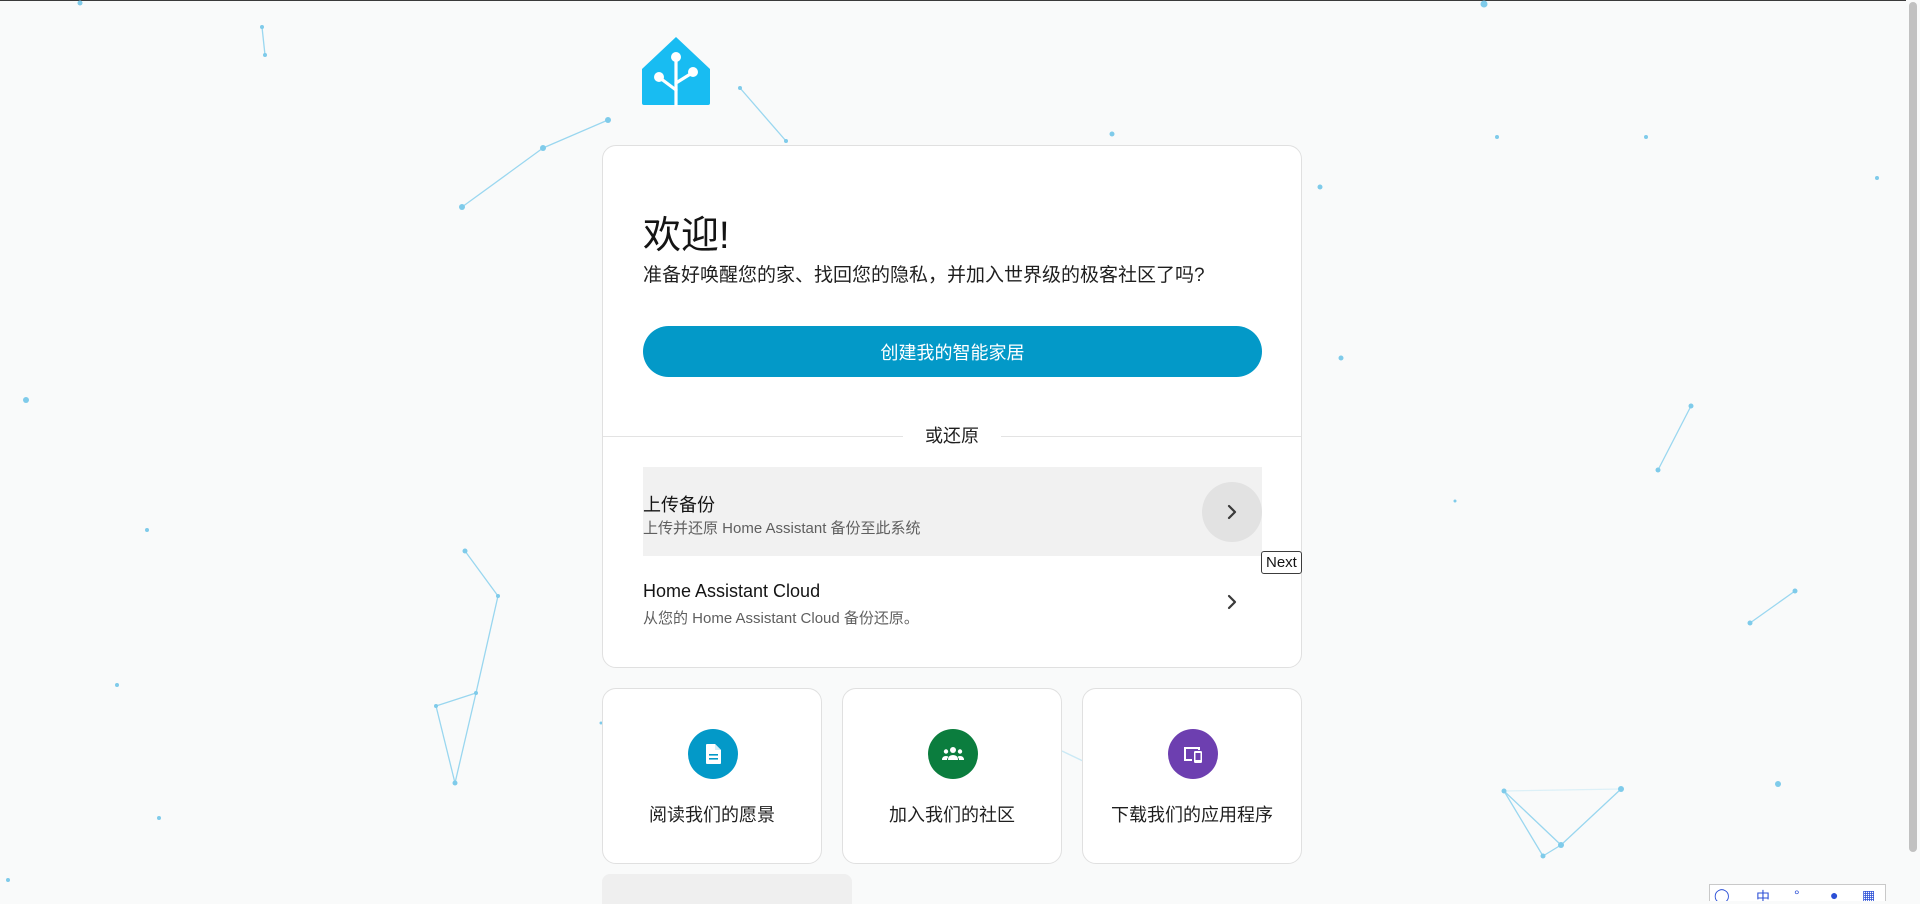 Image resolution: width=1920 pixels, height=904 pixels. Describe the element at coordinates (1722, 894) in the screenshot. I see `ime-logo-icon: ◯` at that location.